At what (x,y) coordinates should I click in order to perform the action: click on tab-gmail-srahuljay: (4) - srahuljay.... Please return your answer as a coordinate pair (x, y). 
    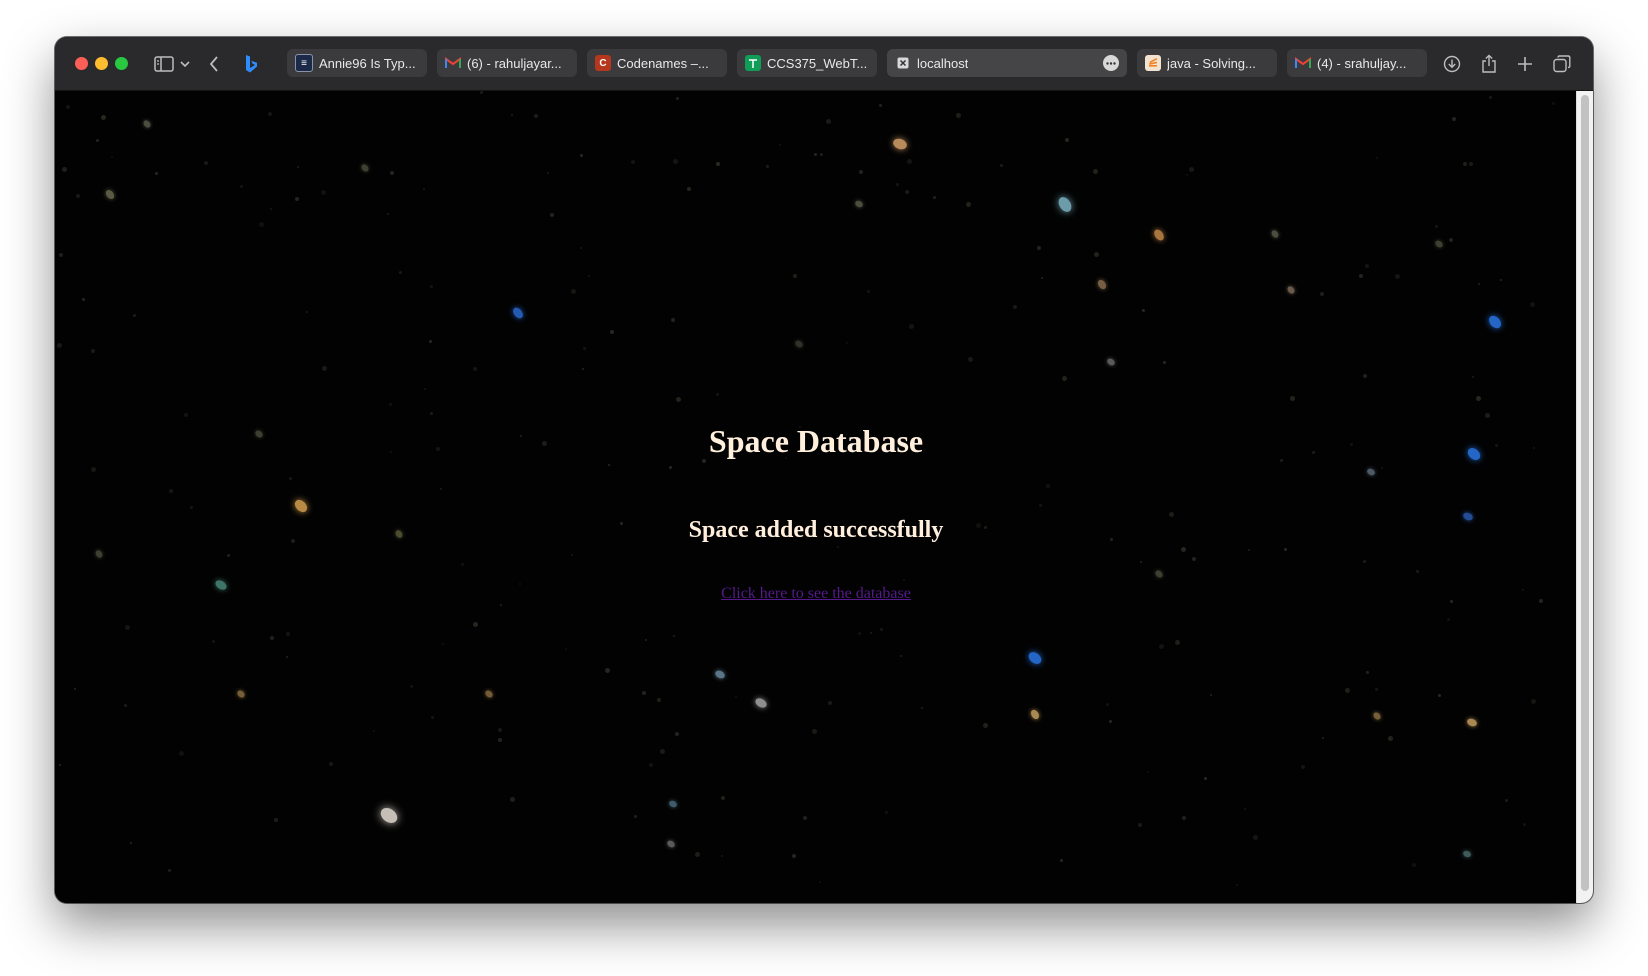
    Looking at the image, I should click on (1357, 63).